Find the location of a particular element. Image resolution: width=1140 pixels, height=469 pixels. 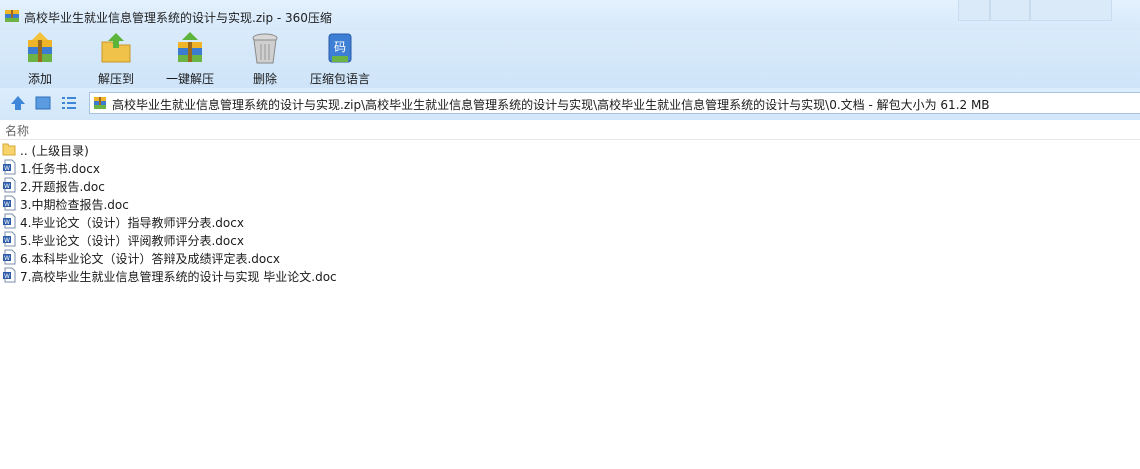

add-button: 添加 is located at coordinates (40, 59).